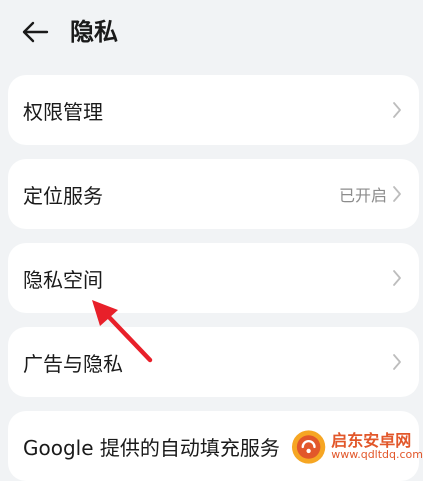 Image resolution: width=423 pixels, height=481 pixels. What do you see at coordinates (63, 111) in the screenshot?
I see `settings-item-label: 权限管理` at bounding box center [63, 111].